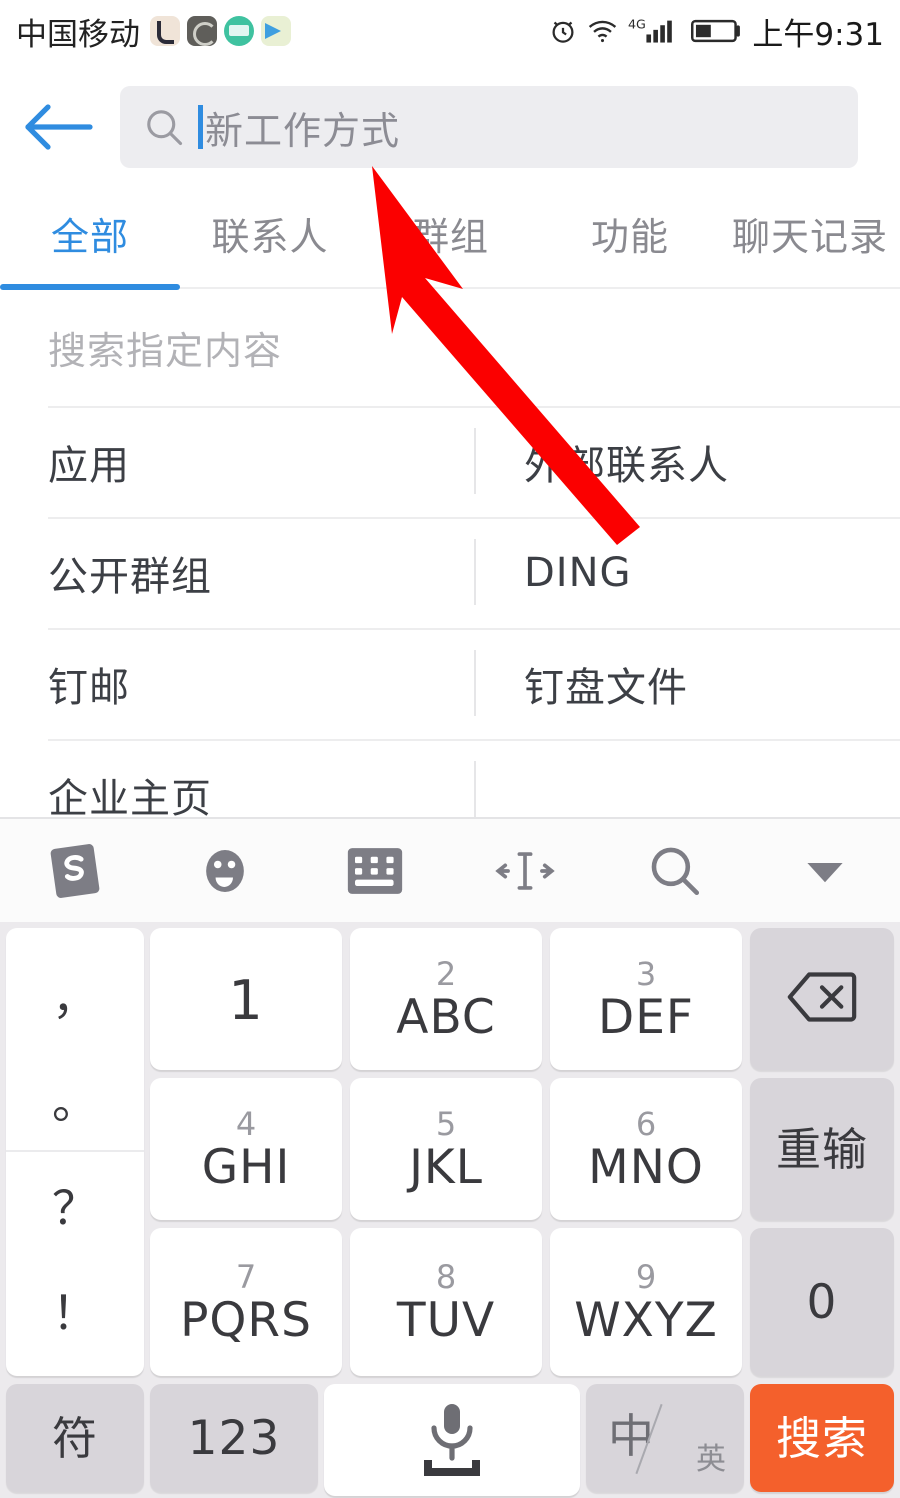  What do you see at coordinates (246, 1123) in the screenshot?
I see `key-4-number: 4` at bounding box center [246, 1123].